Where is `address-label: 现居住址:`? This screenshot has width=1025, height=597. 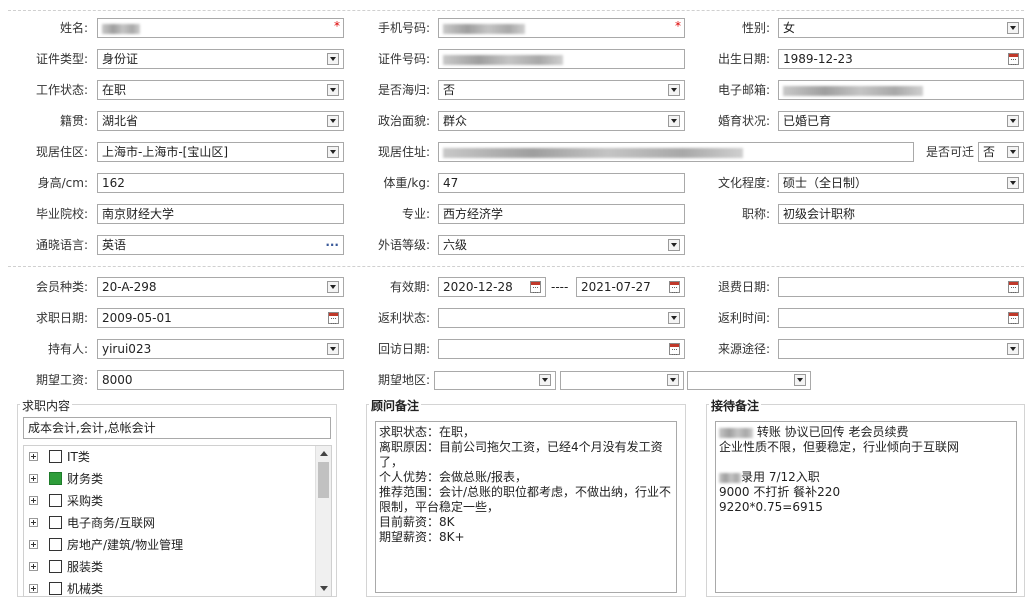
address-label: 现居住址: is located at coordinates (403, 152).